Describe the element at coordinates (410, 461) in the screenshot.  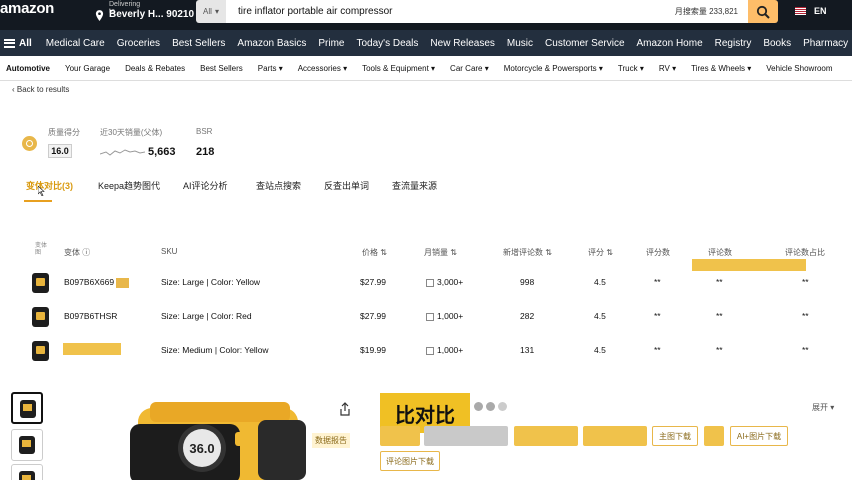
I see `review-image-download-button: 评论图片下载` at that location.